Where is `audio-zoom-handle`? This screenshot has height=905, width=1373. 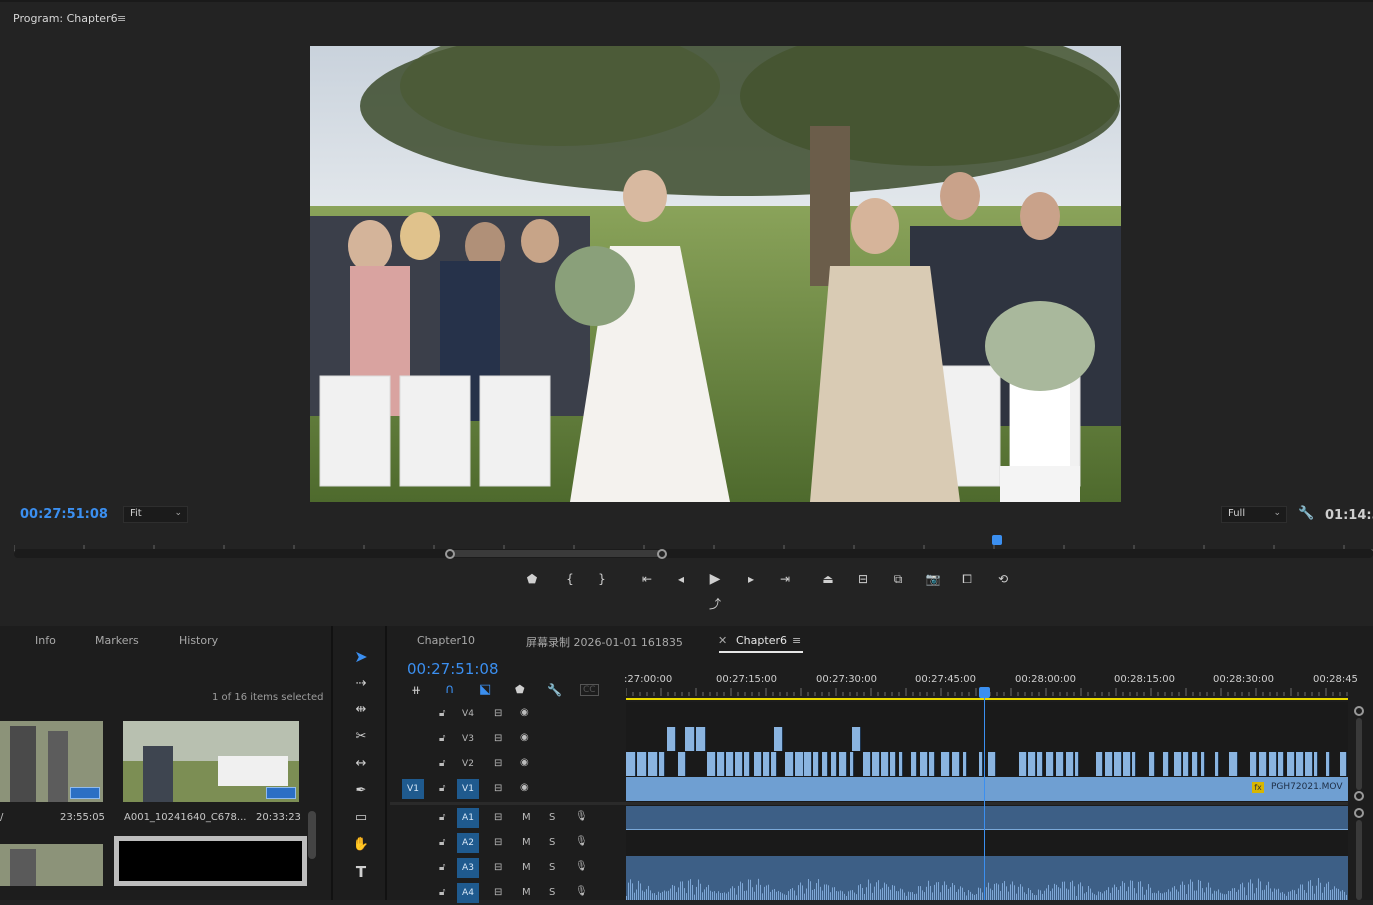 audio-zoom-handle is located at coordinates (1359, 813).